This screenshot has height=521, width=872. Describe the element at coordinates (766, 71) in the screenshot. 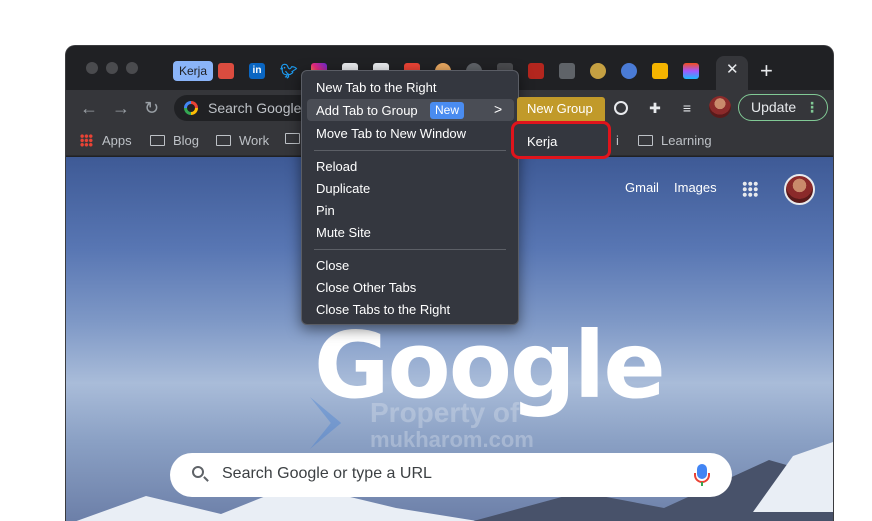

I see `new-tab-button: +` at that location.